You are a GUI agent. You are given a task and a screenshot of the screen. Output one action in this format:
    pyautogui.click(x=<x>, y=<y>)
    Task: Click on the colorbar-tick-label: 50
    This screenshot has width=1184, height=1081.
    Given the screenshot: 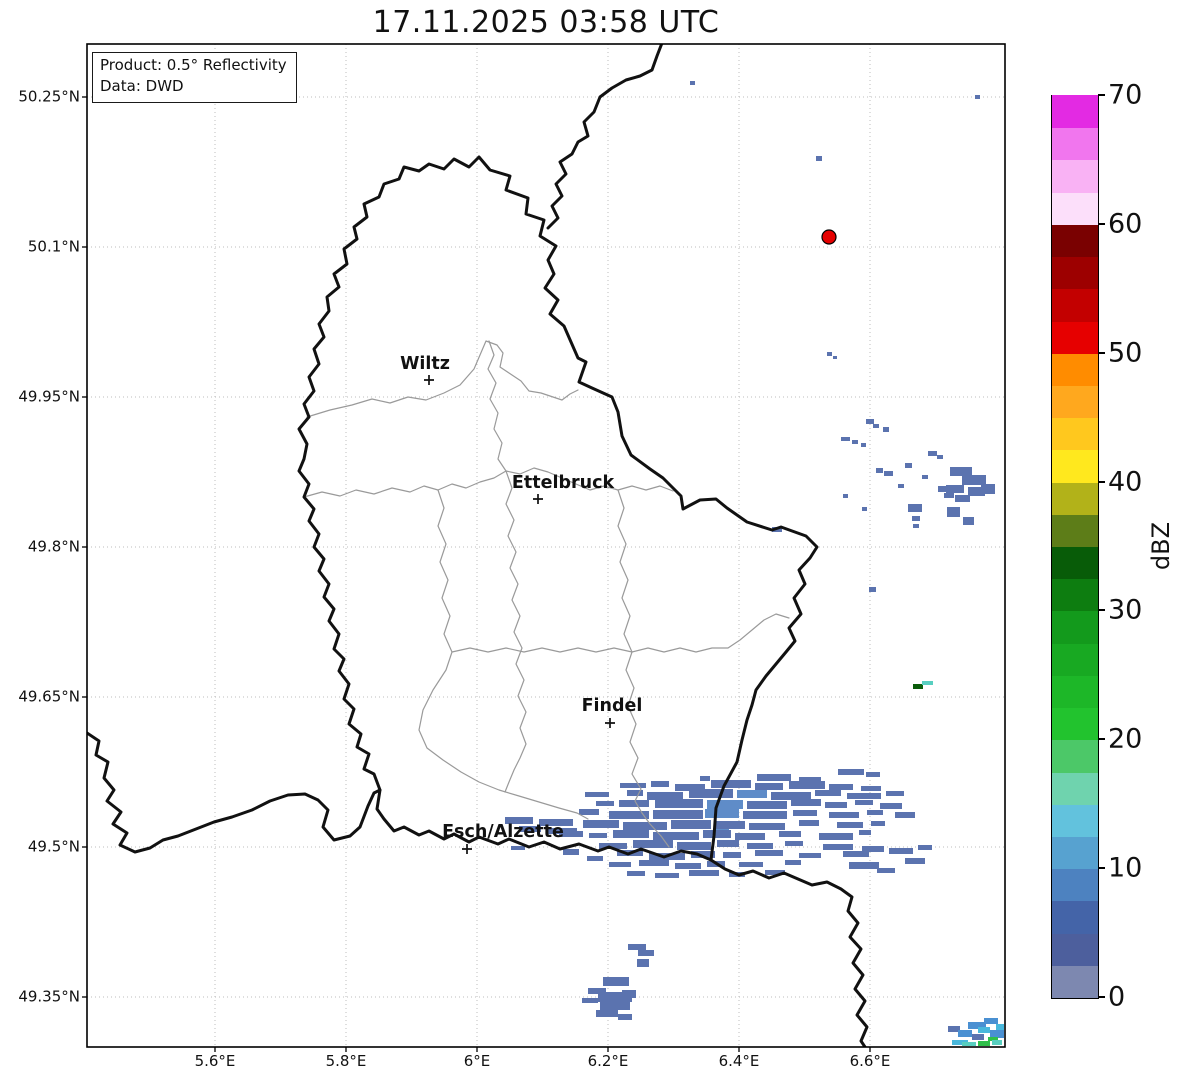 What is the action you would take?
    pyautogui.click(x=1125, y=353)
    